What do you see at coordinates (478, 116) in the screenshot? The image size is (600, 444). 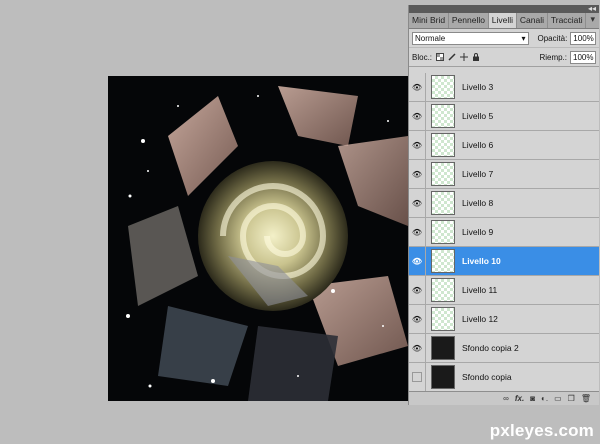 I see `layer-name: Livello 5` at bounding box center [478, 116].